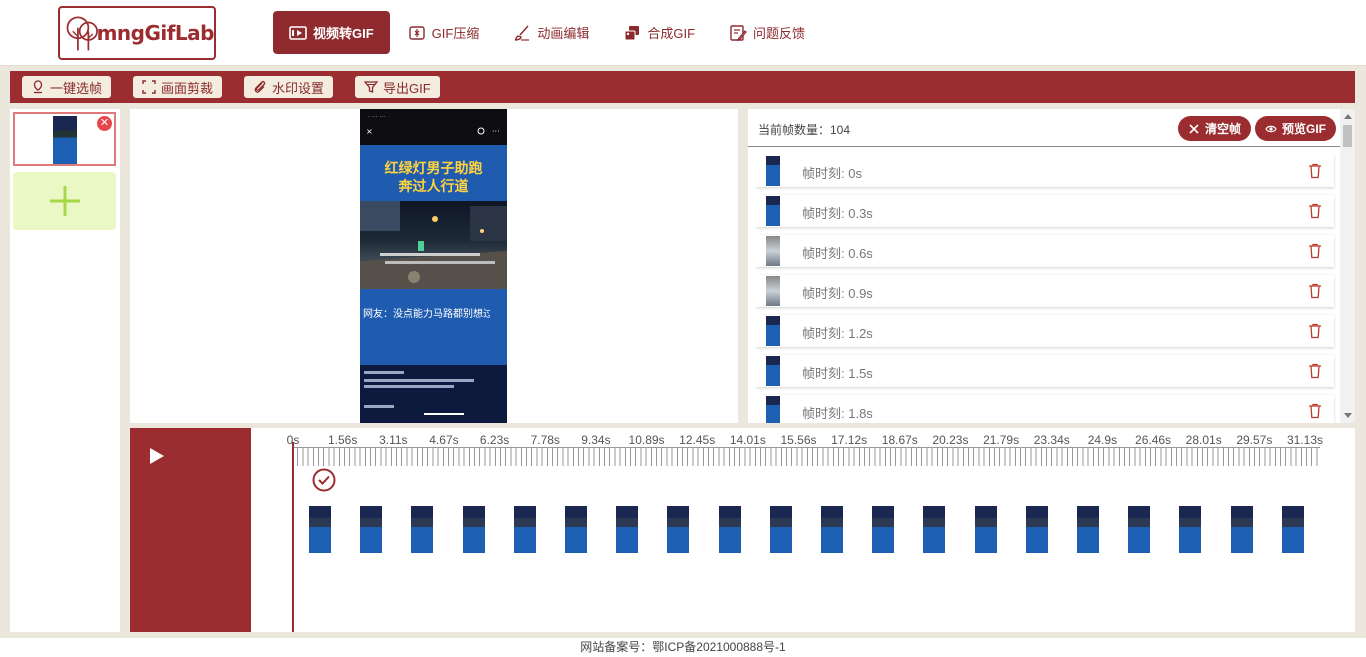 The height and width of the screenshot is (657, 1366). What do you see at coordinates (324, 480) in the screenshot?
I see `check-icon` at bounding box center [324, 480].